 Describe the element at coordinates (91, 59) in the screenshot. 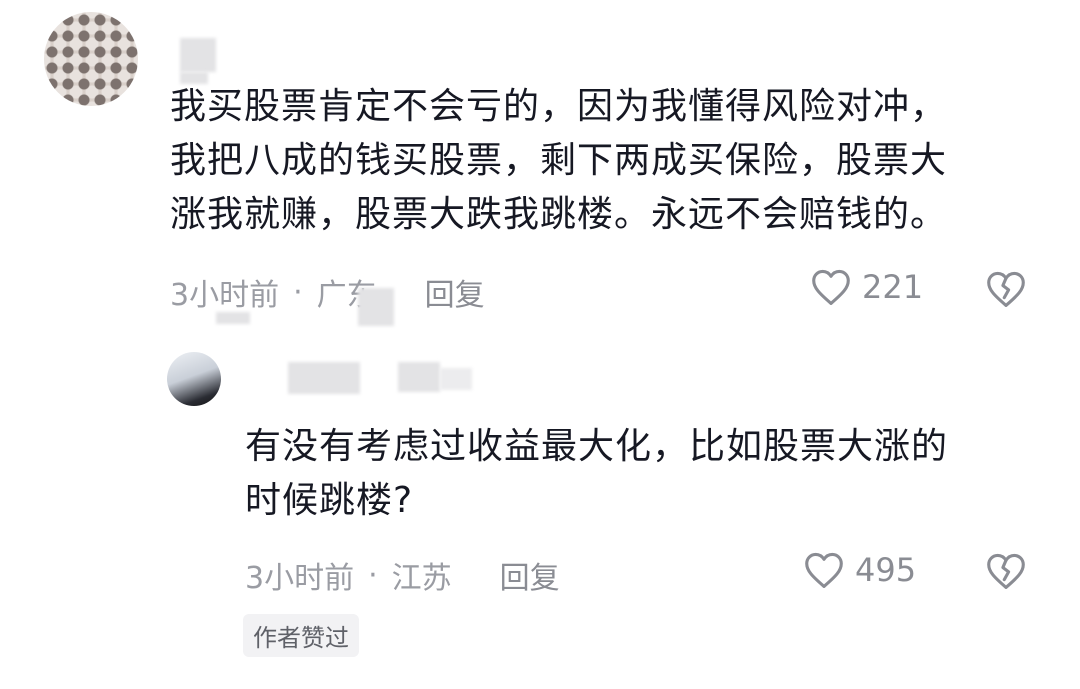

I see `commenter-avatar` at that location.